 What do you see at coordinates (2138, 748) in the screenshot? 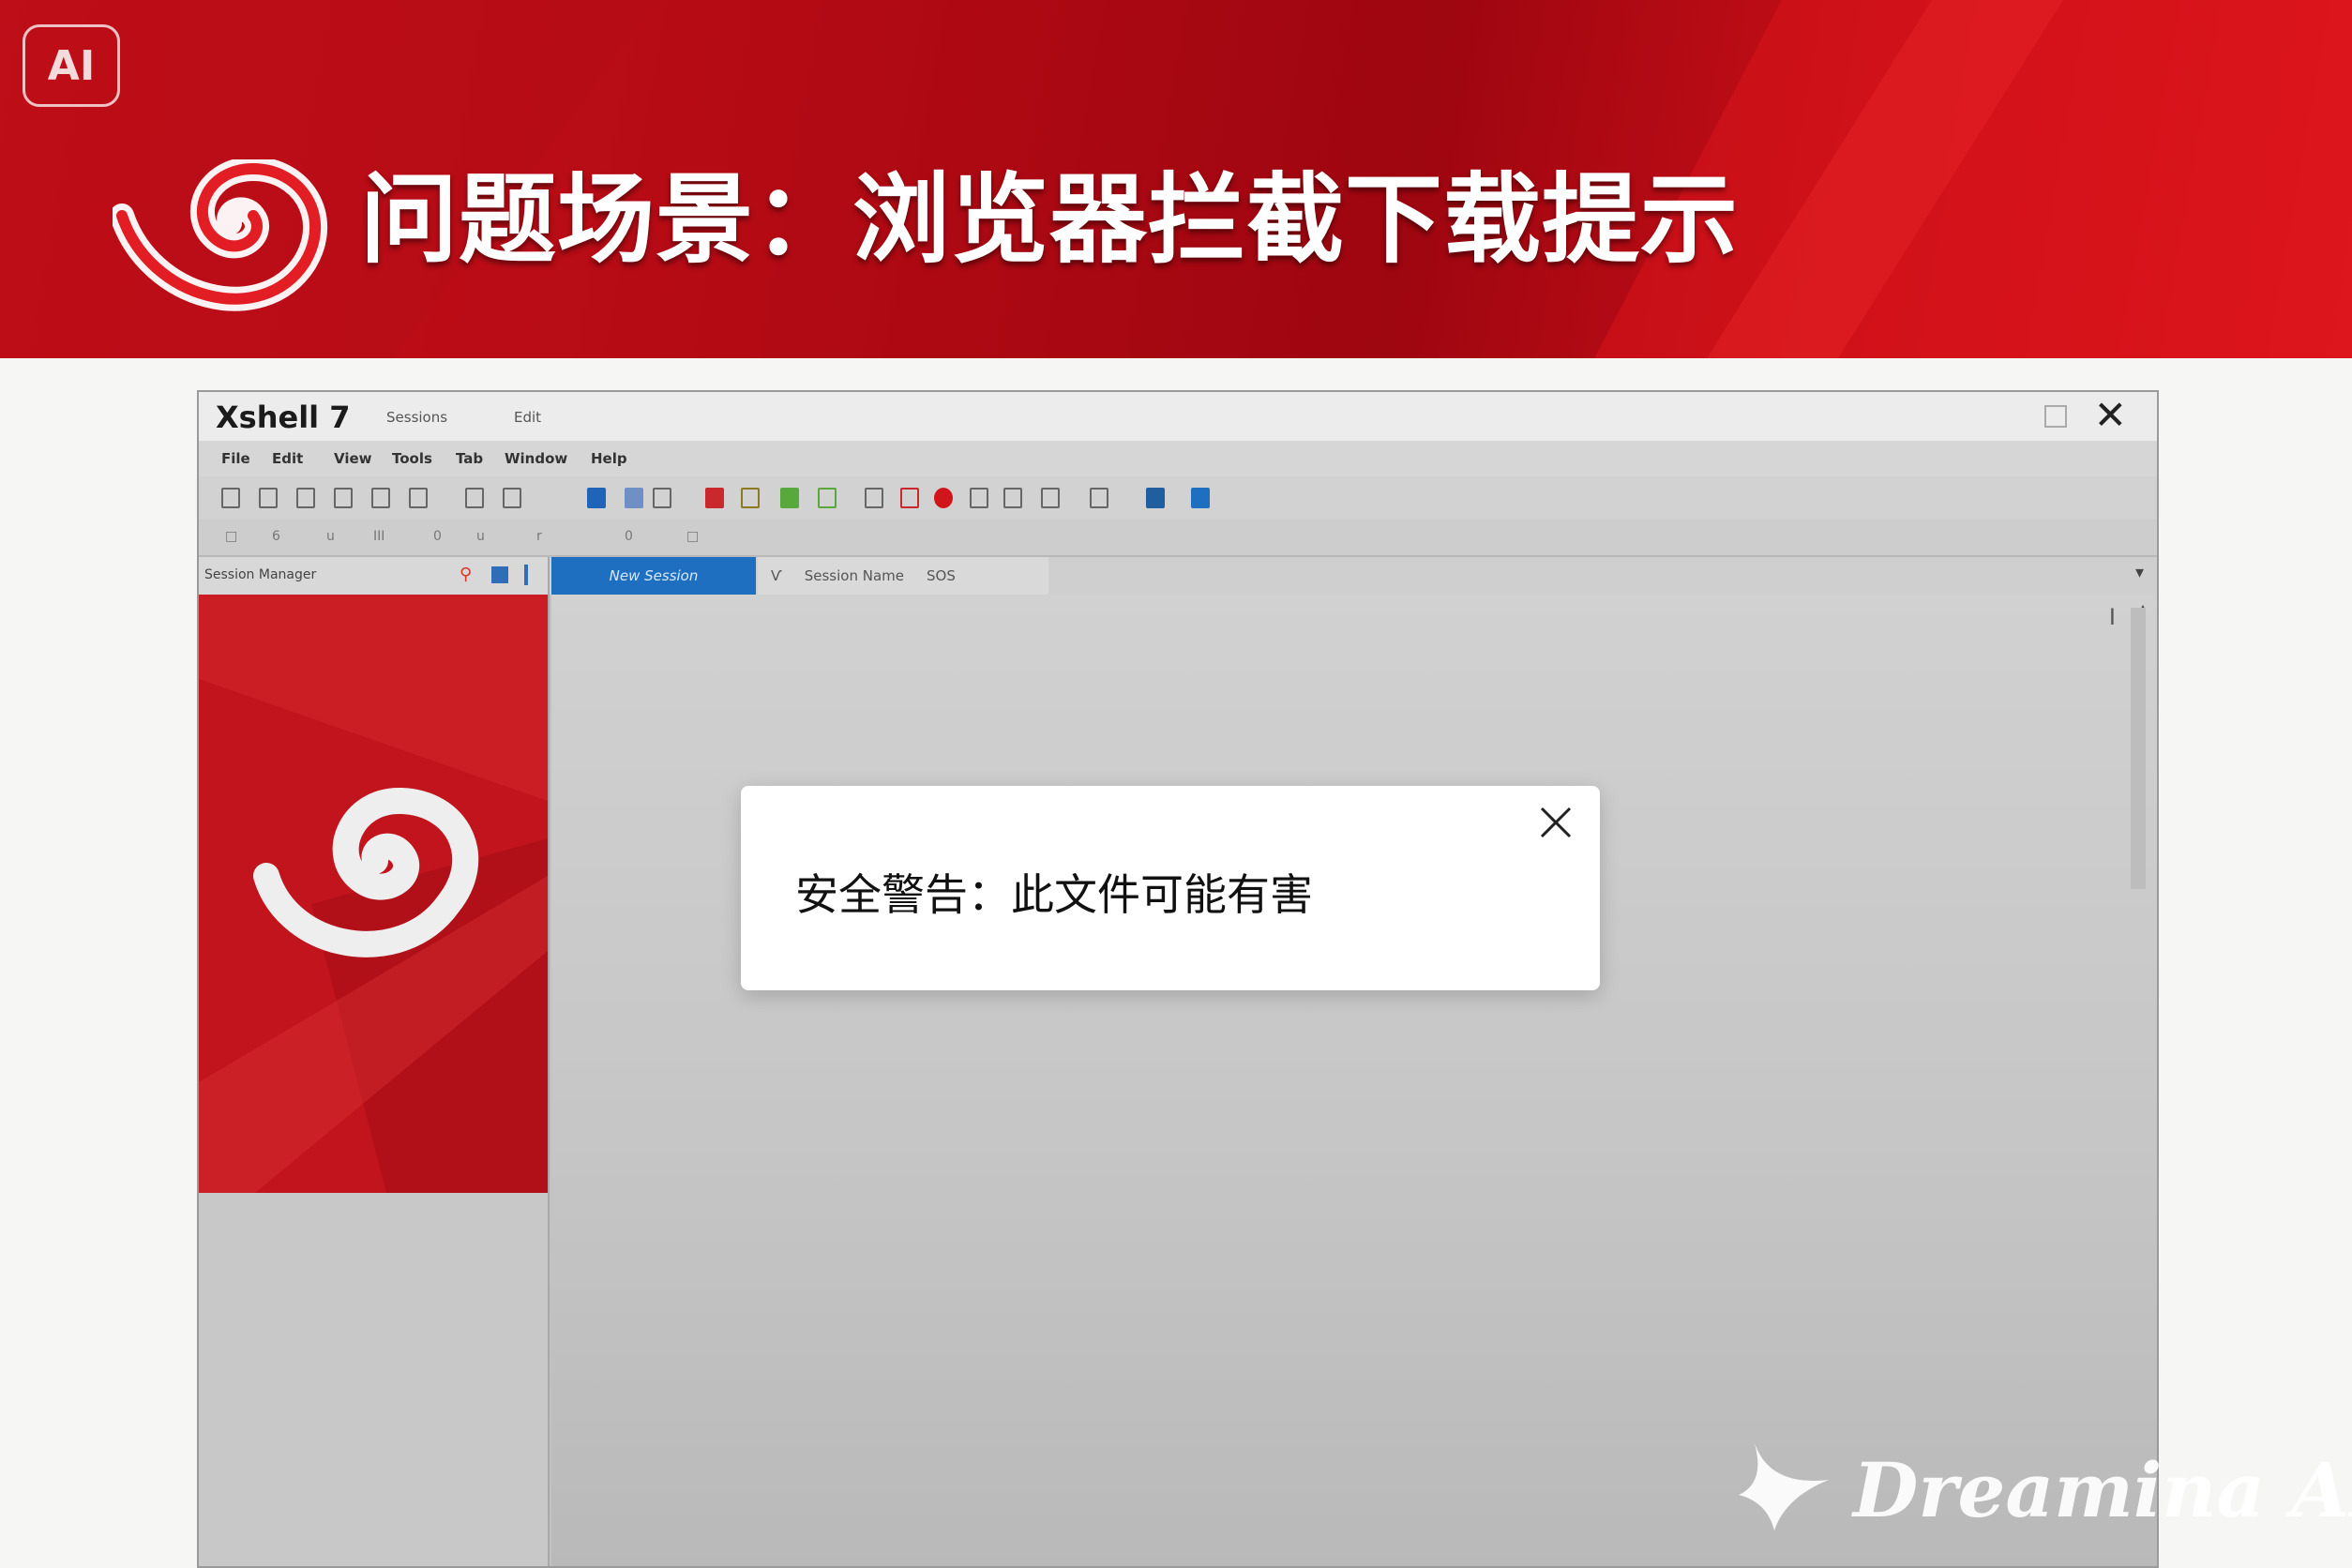
I see `vertical-scrollbar` at bounding box center [2138, 748].